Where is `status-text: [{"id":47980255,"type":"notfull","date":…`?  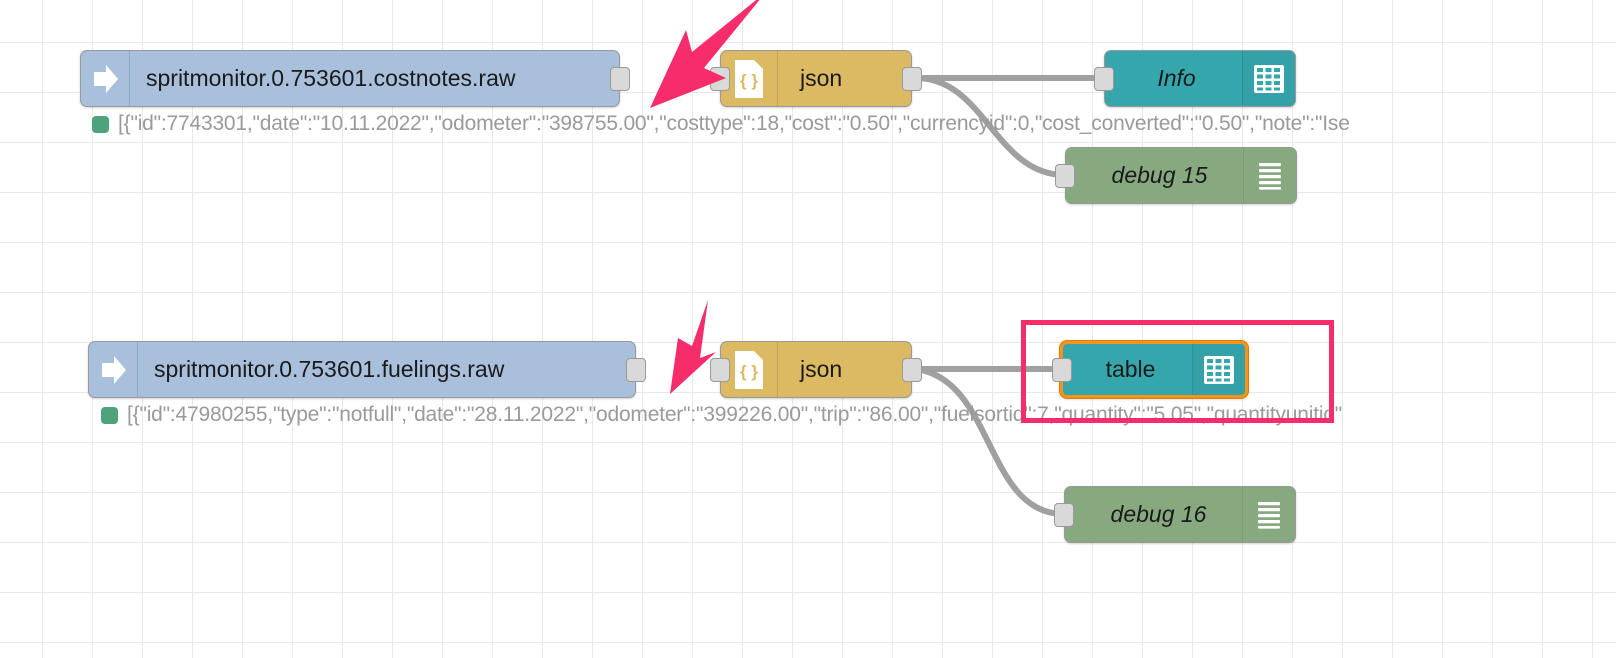 status-text: [{"id":47980255,"type":"notfull","date":… is located at coordinates (735, 414).